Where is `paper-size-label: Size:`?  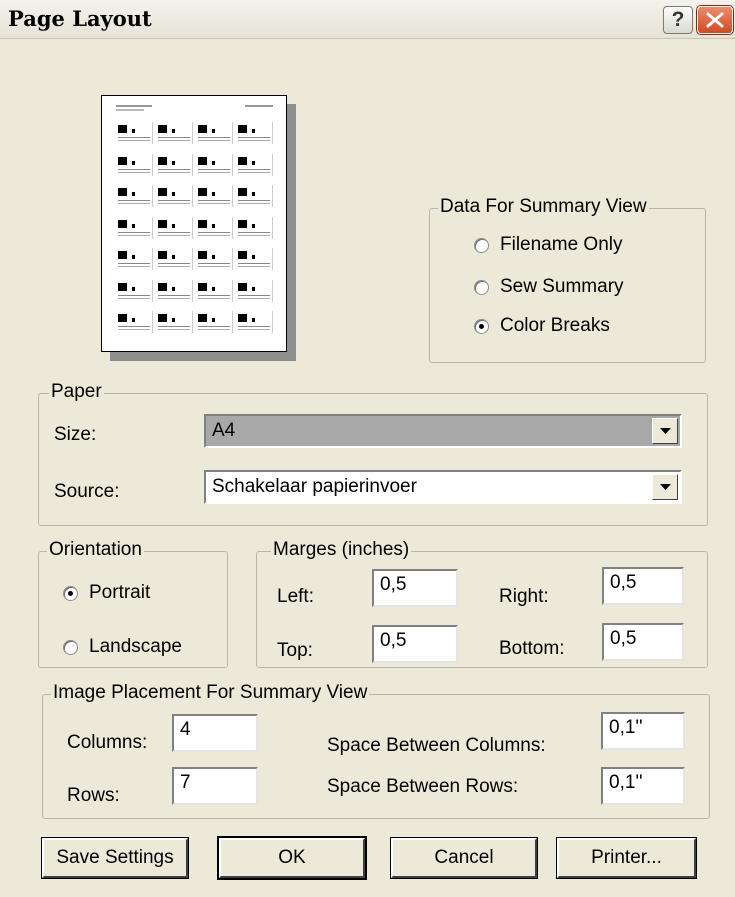
paper-size-label: Size: is located at coordinates (75, 434).